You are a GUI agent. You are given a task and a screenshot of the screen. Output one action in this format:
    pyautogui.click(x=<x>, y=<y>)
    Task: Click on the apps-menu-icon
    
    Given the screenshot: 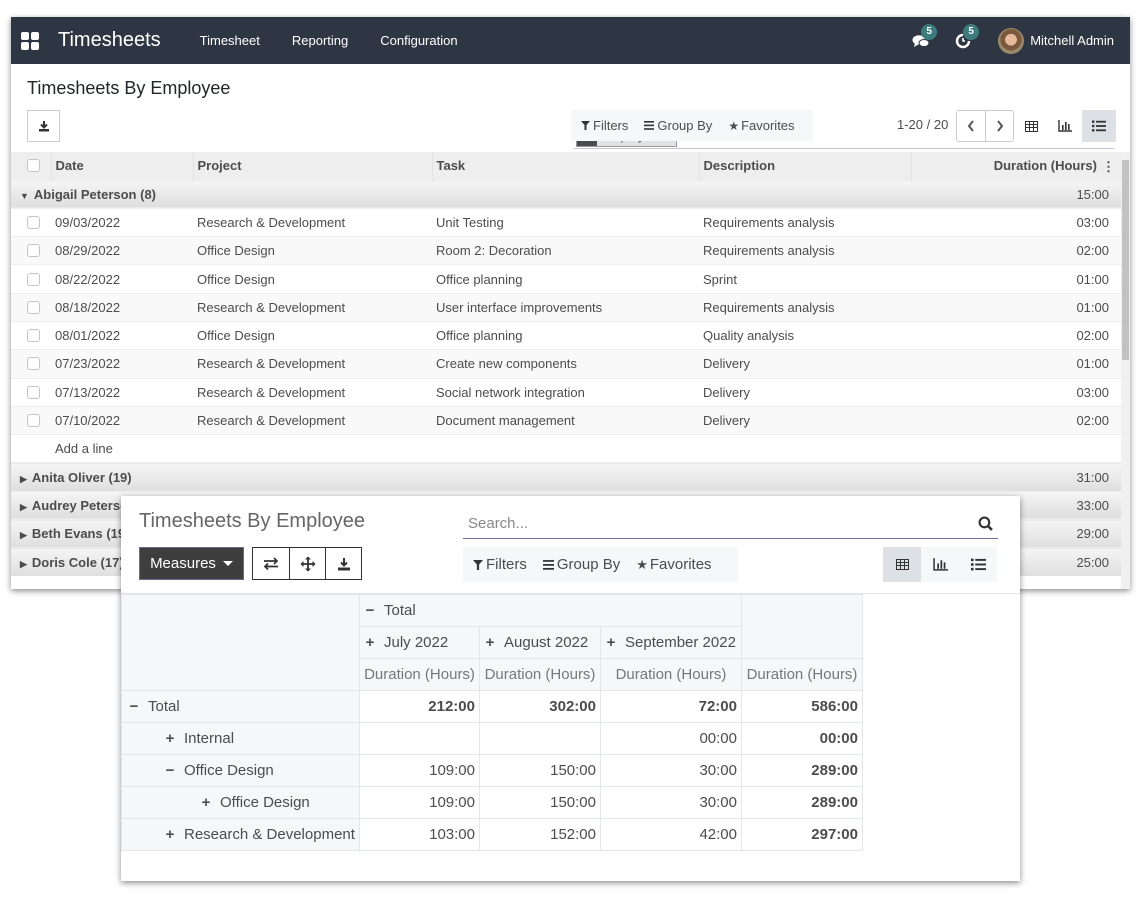 What is the action you would take?
    pyautogui.click(x=30, y=40)
    